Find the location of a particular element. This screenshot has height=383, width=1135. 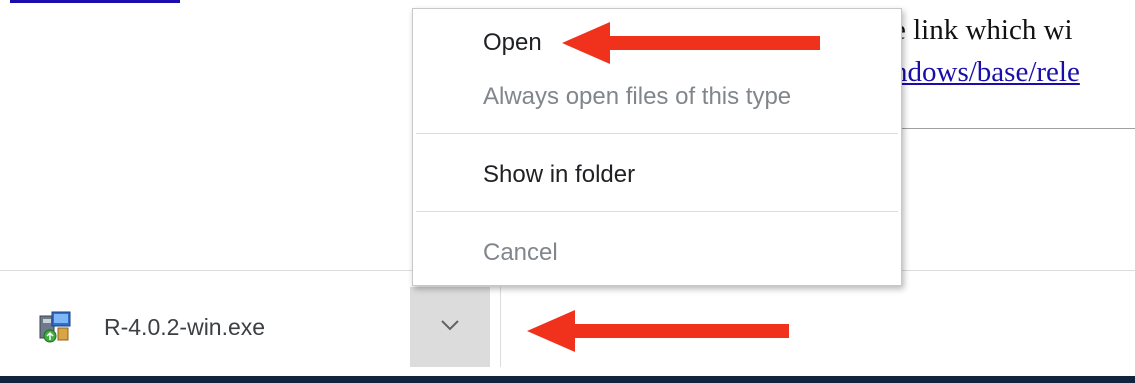

download-menu-button is located at coordinates (450, 327).